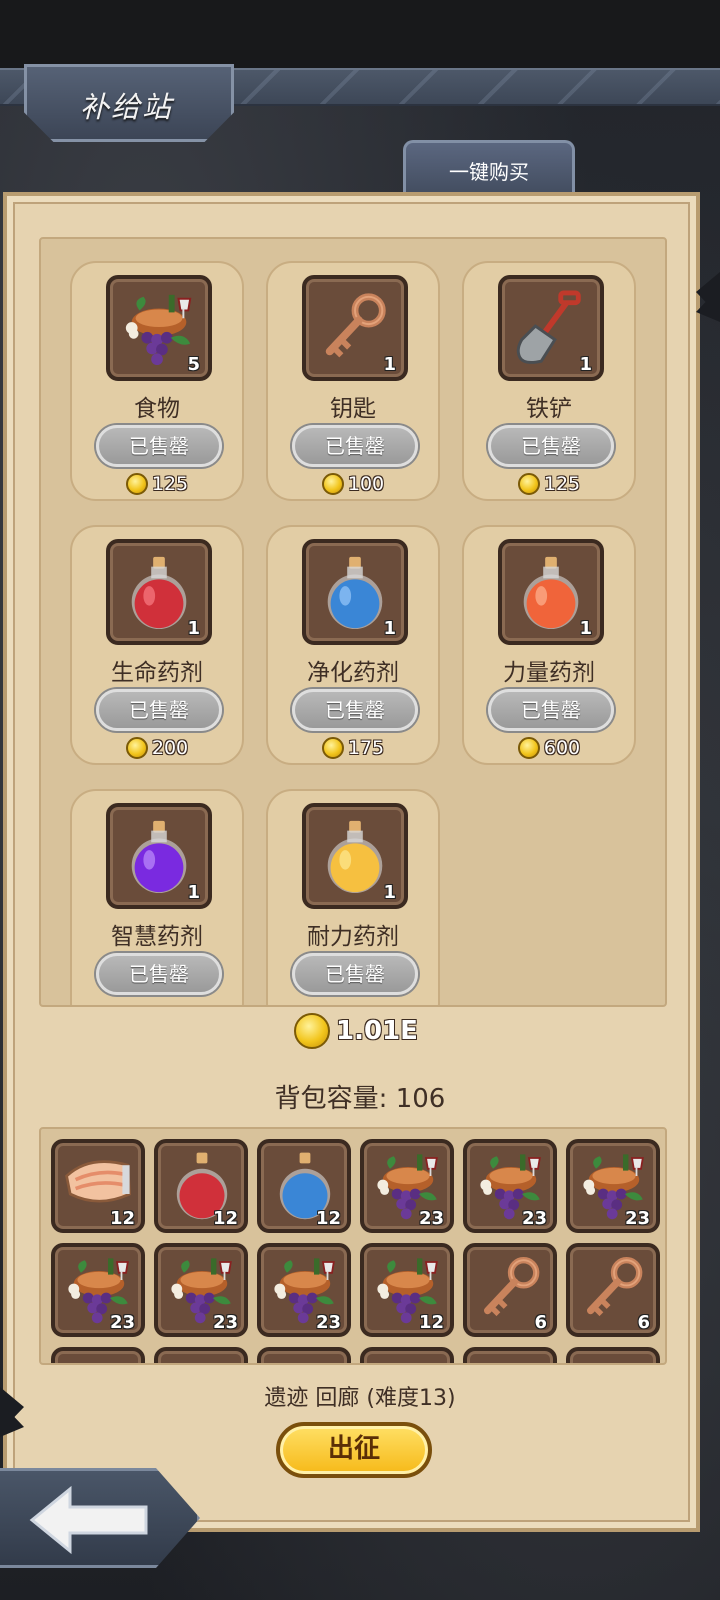 Image resolution: width=720 pixels, height=1600 pixels. Describe the element at coordinates (159, 328) in the screenshot. I see `food-icon: 5` at that location.